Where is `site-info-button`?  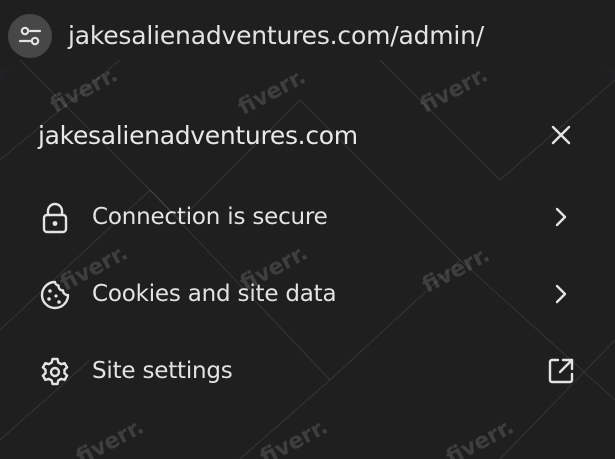 site-info-button is located at coordinates (30, 36).